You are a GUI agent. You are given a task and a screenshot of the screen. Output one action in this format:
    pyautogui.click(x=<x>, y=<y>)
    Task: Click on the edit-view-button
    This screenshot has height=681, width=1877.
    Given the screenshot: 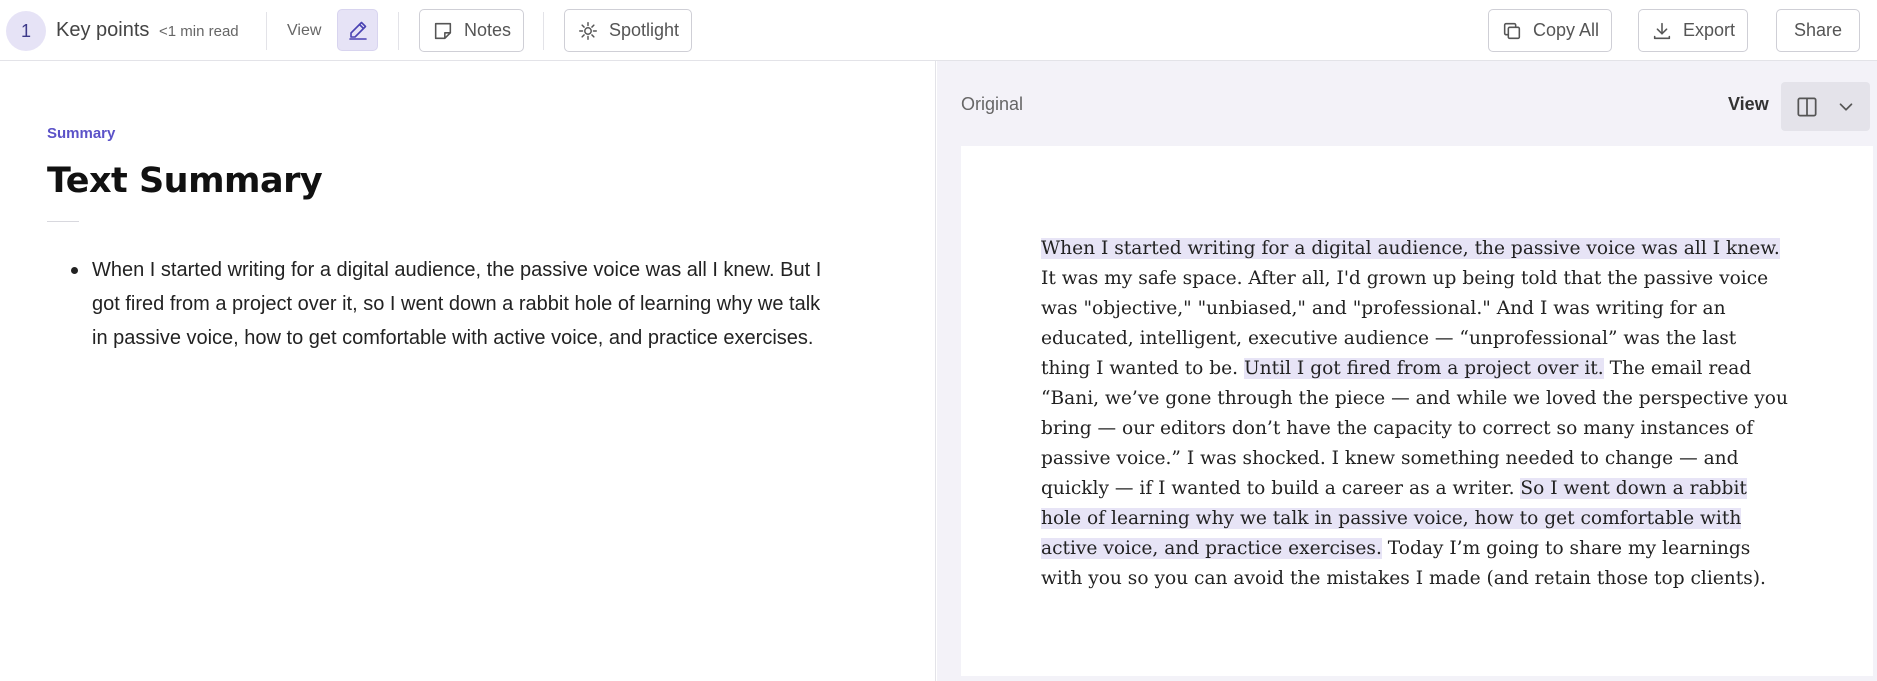 What is the action you would take?
    pyautogui.click(x=357, y=30)
    